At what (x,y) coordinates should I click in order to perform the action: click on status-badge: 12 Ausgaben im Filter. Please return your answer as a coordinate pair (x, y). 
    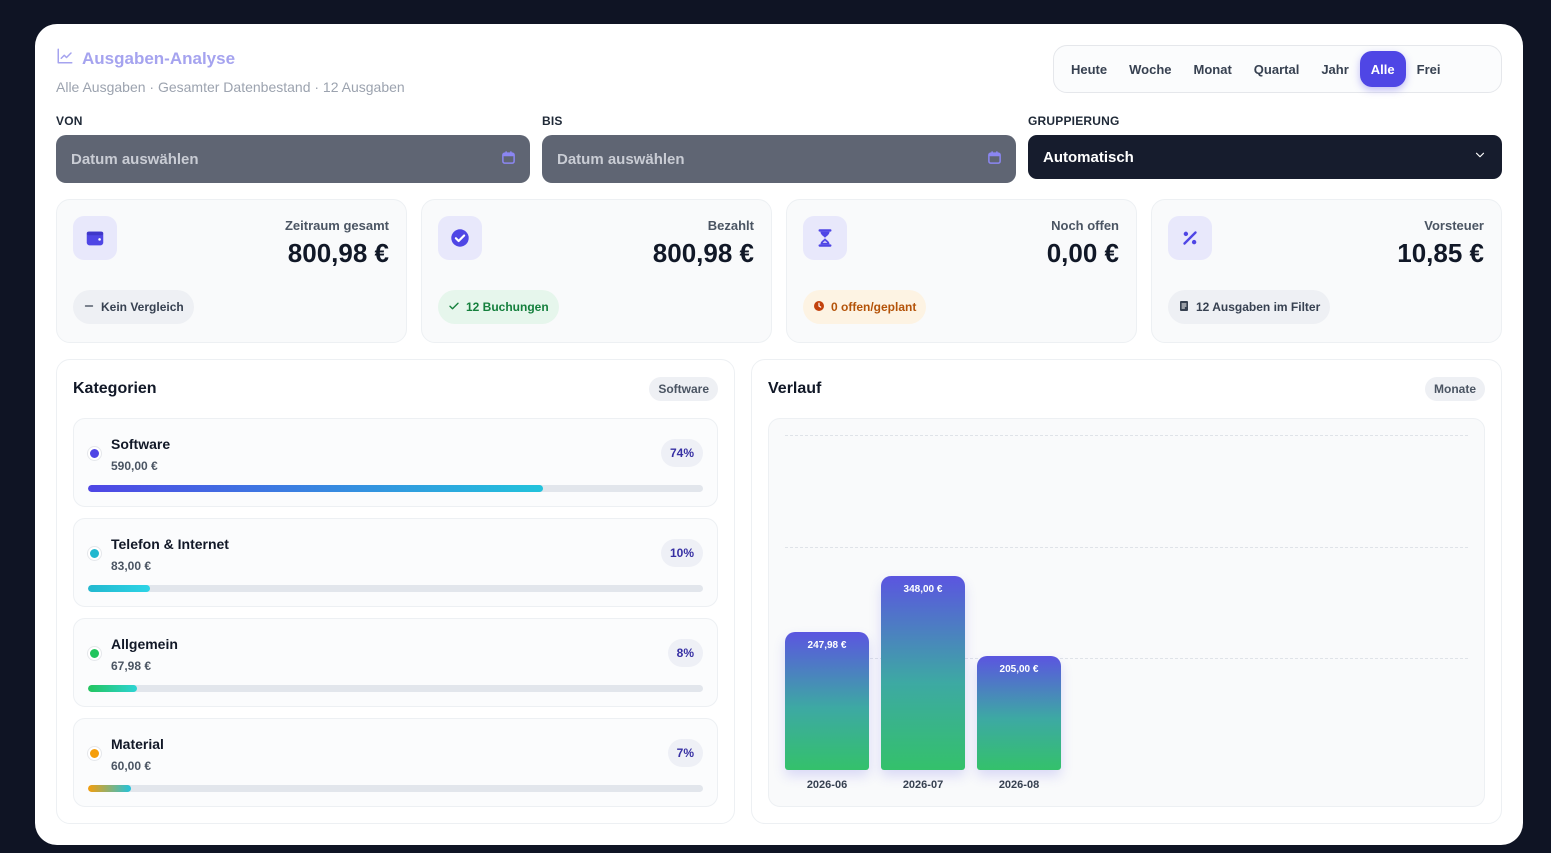
    Looking at the image, I should click on (1249, 307).